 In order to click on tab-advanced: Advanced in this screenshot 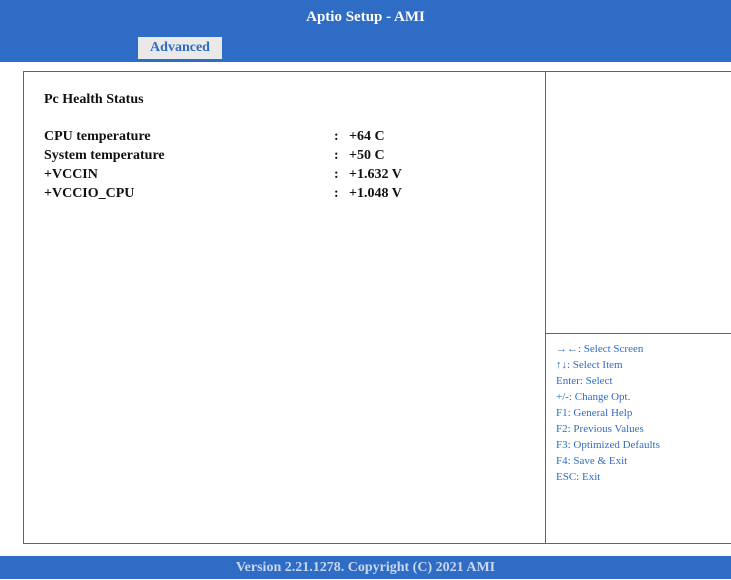, I will do `click(180, 48)`.